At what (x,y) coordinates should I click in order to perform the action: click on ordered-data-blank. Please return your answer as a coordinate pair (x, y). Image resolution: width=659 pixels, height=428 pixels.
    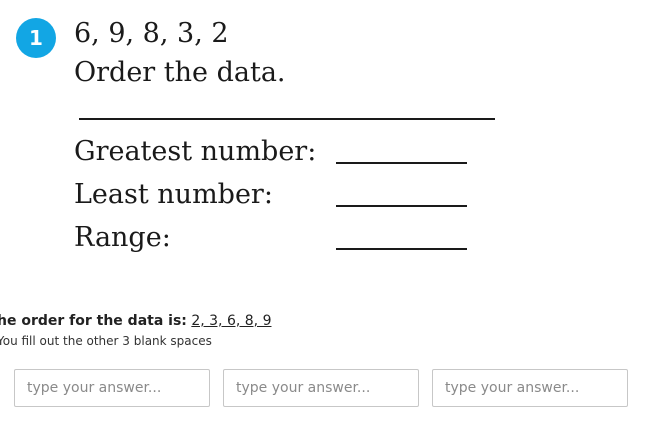
    Looking at the image, I should click on (287, 119).